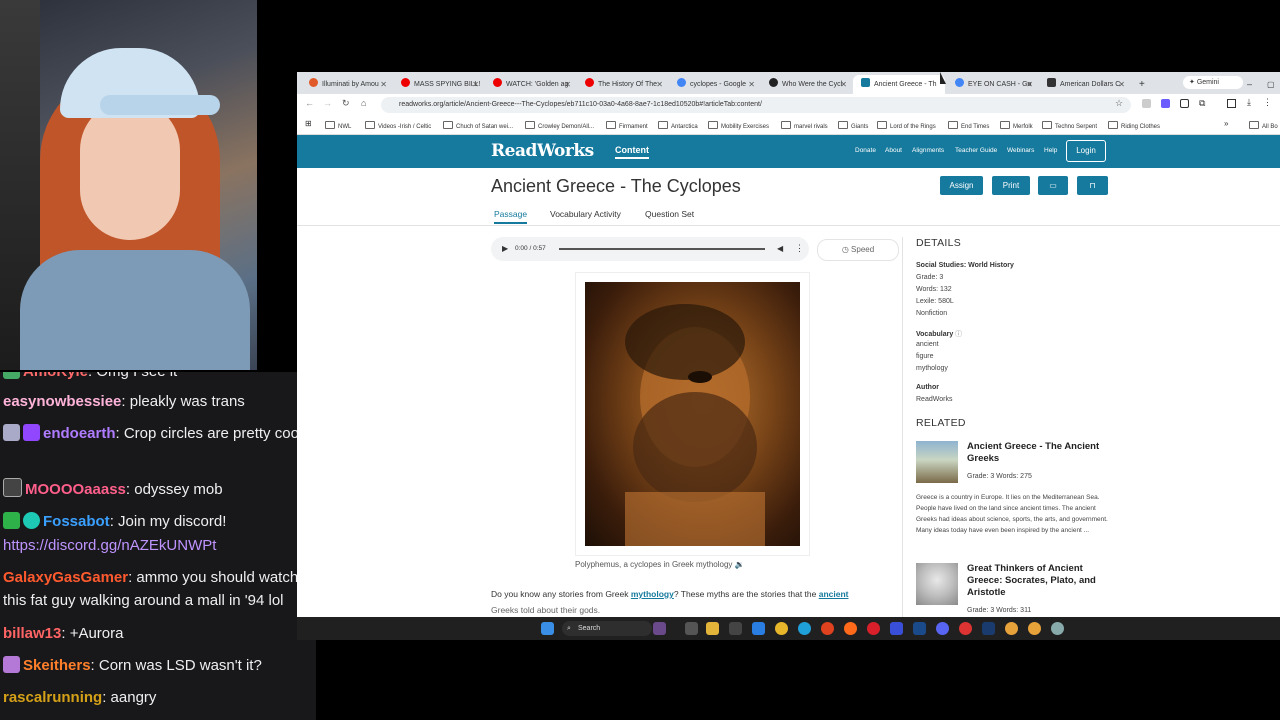 This screenshot has width=1280, height=720. Describe the element at coordinates (585, 214) in the screenshot. I see `tab-vocabulary-activity: Vocabulary Activity` at that location.